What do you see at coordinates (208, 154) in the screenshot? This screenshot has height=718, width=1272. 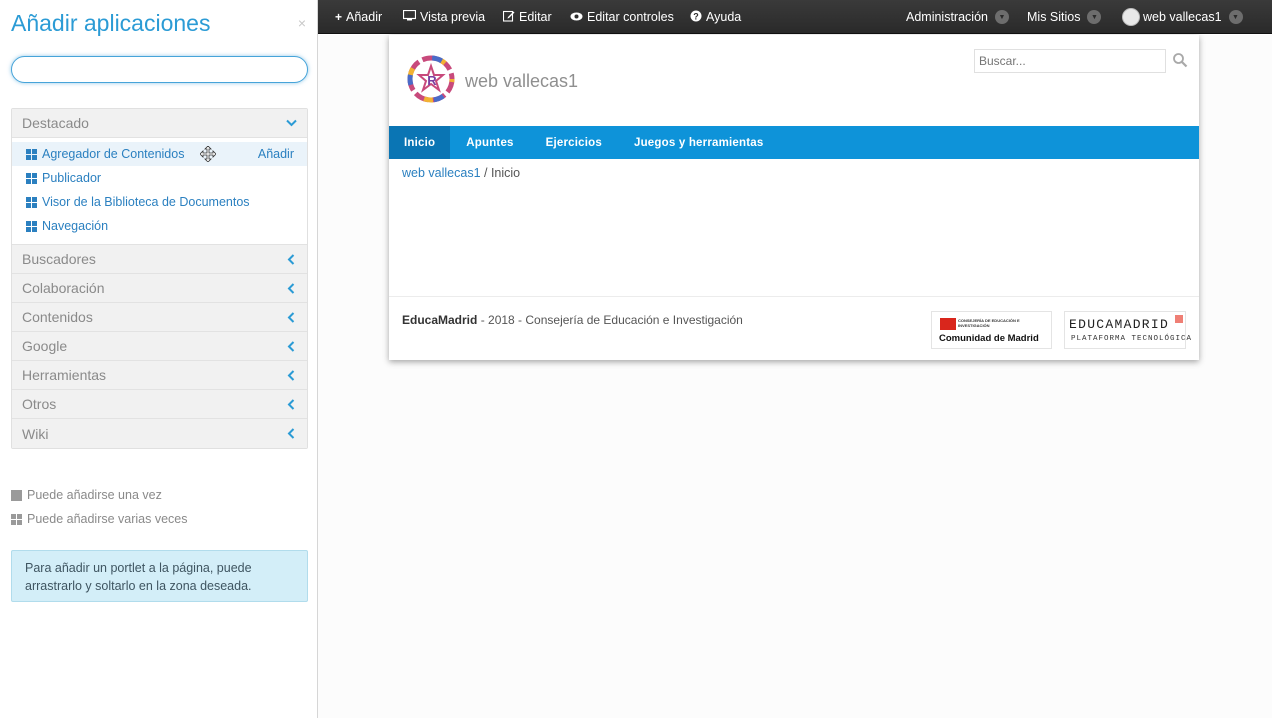 I see `move-cursor-icon` at bounding box center [208, 154].